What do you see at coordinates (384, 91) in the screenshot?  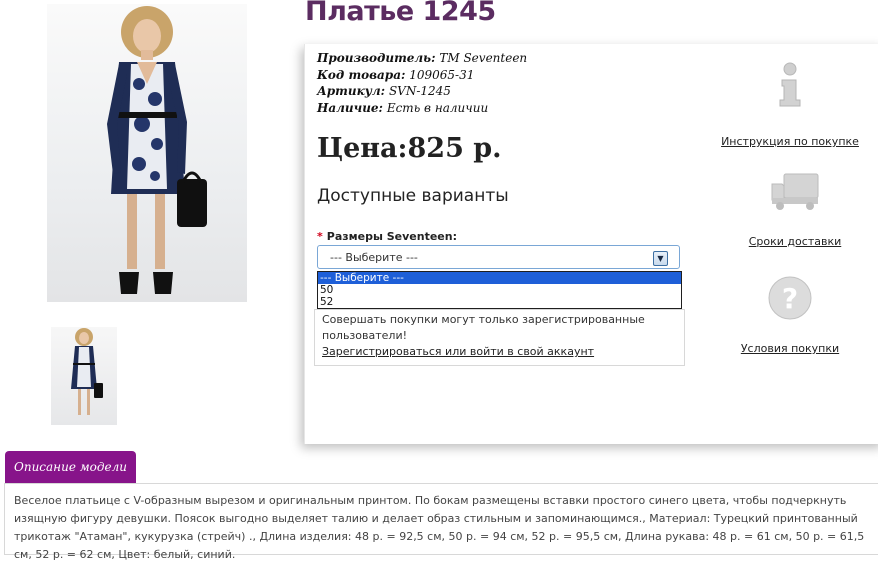 I see `meta-article: Артикул: SVN-1245` at bounding box center [384, 91].